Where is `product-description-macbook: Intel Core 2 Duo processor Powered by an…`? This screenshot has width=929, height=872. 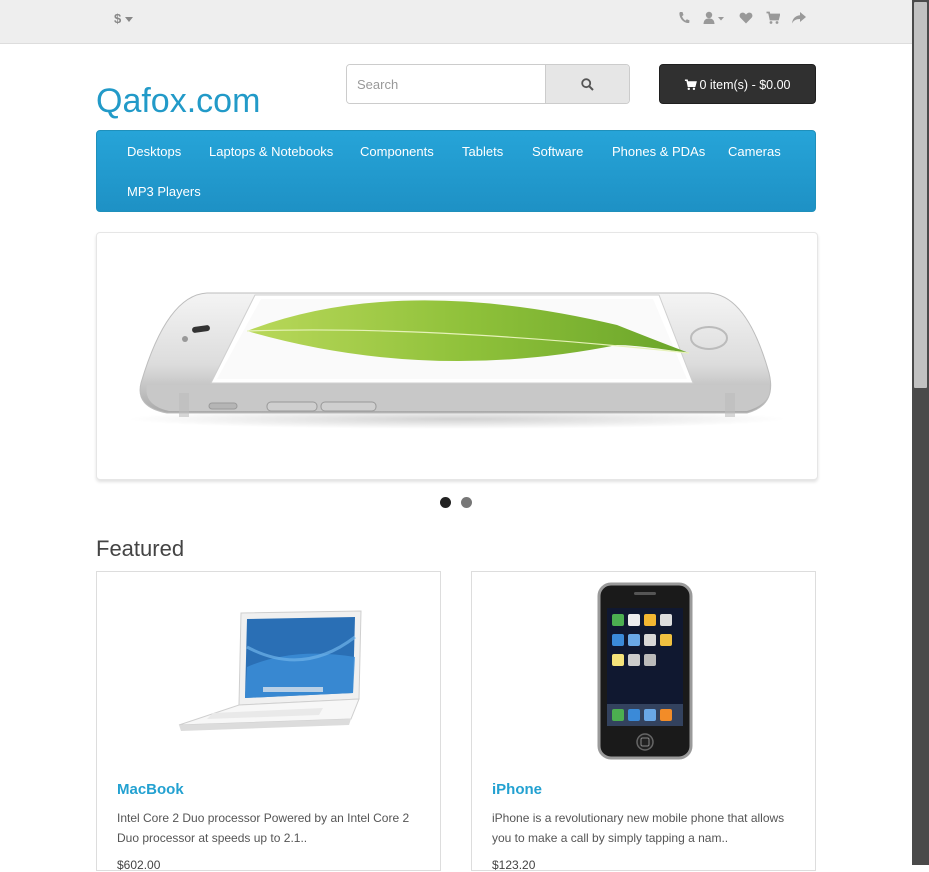
product-description-macbook: Intel Core 2 Duo processor Powered by an… is located at coordinates (263, 828).